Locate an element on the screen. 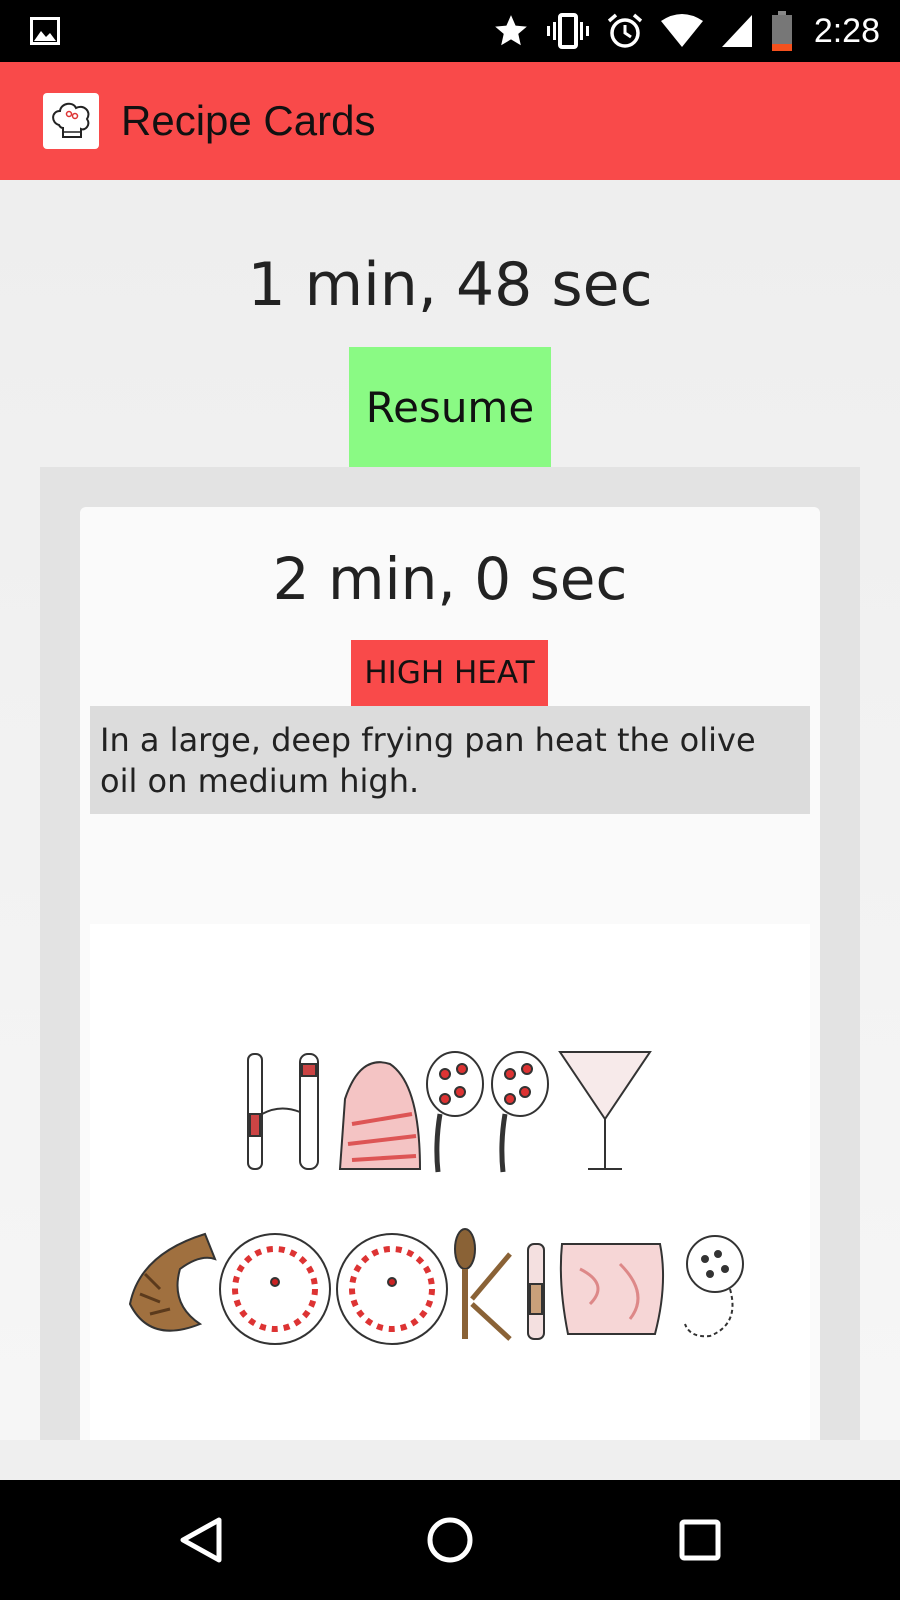  main-timer: 1 min, 48 sec is located at coordinates (450, 285).